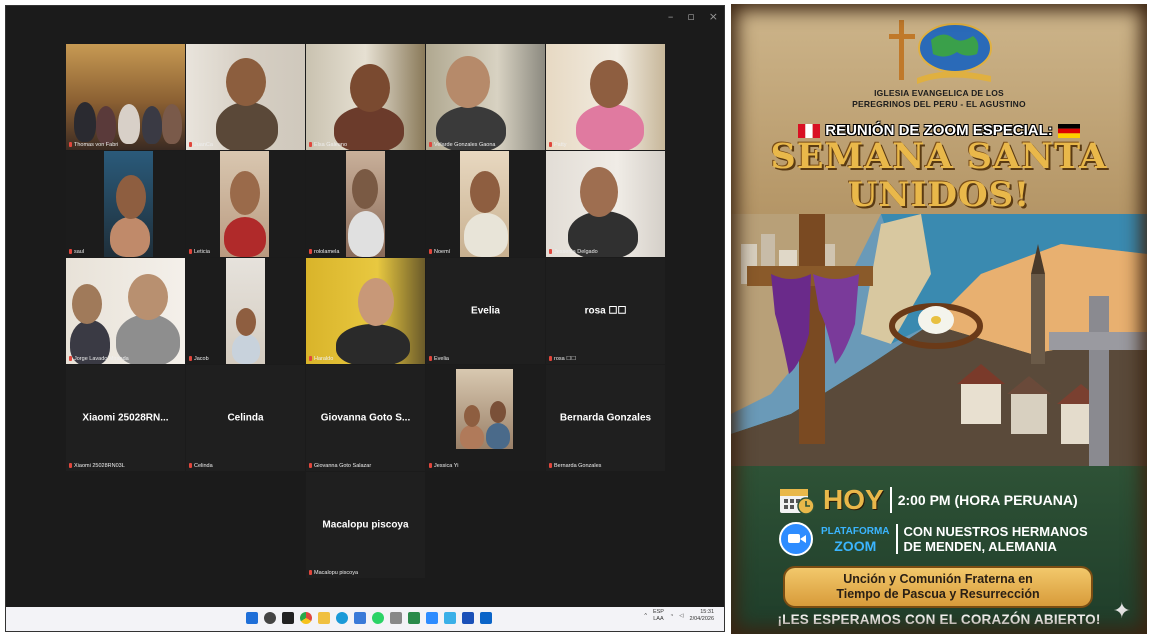 The image size is (1150, 637). What do you see at coordinates (671, 16) in the screenshot?
I see `minimize-button: –` at bounding box center [671, 16].